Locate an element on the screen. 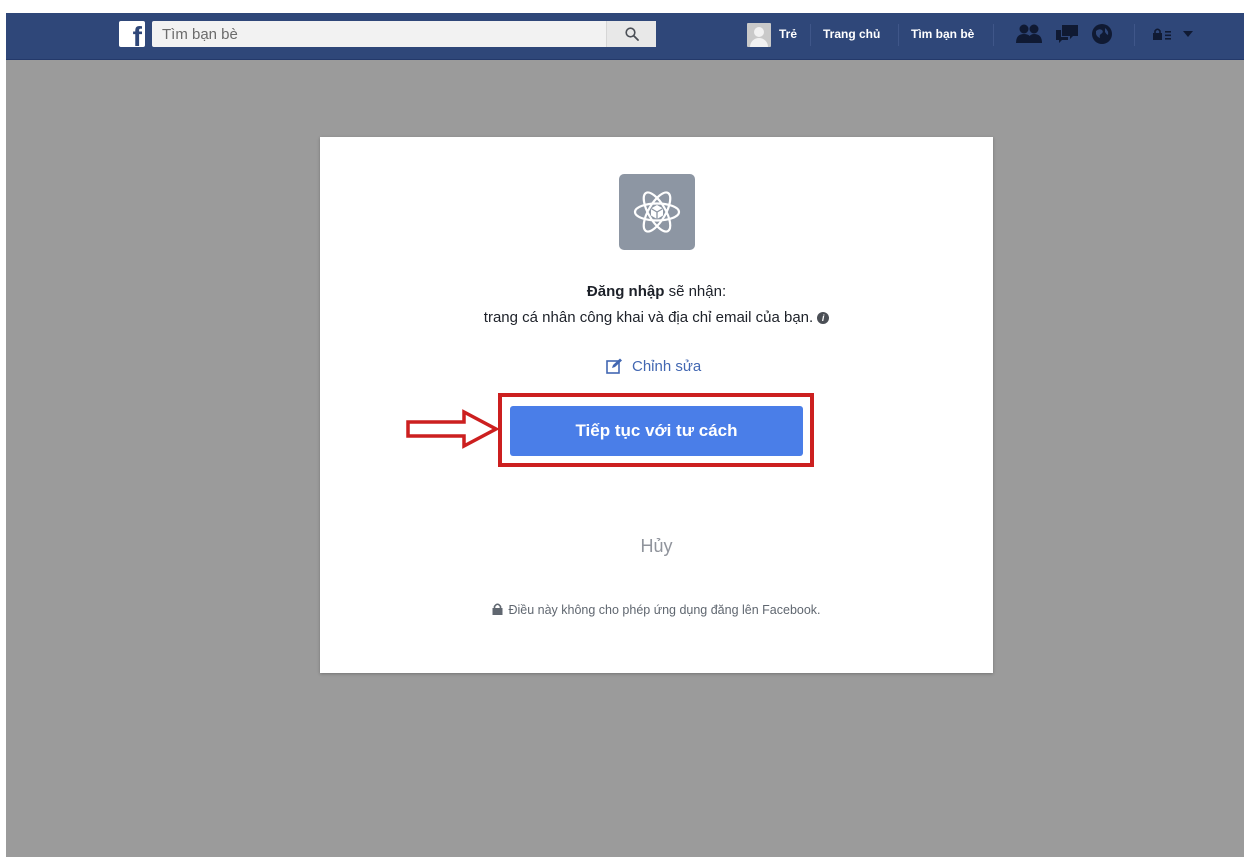  top-navigation-bar: f Trẻ Trang chủ Tìm bạn bè is located at coordinates (625, 36).